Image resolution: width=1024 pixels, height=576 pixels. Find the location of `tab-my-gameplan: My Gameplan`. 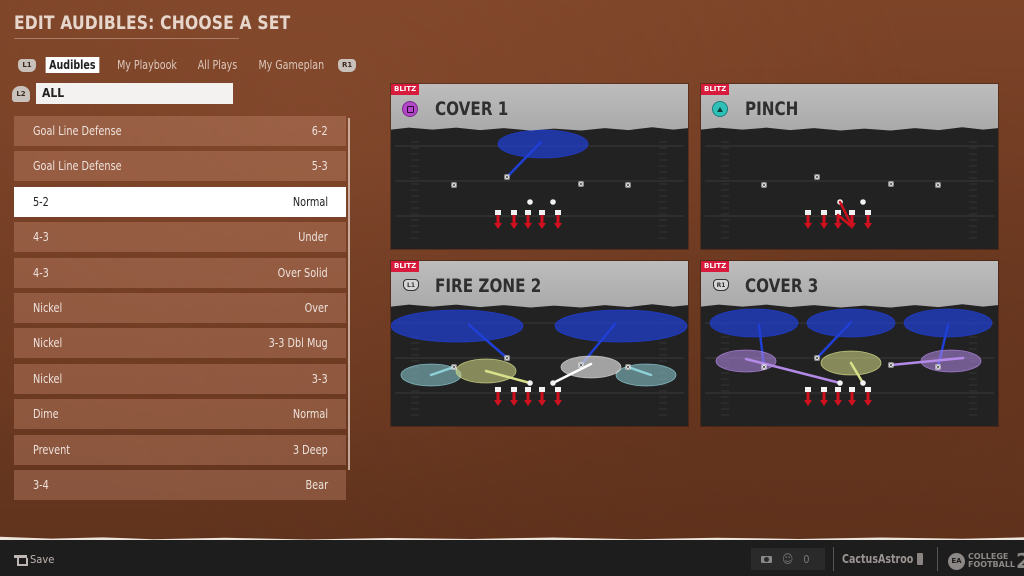

tab-my-gameplan: My Gameplan is located at coordinates (291, 65).